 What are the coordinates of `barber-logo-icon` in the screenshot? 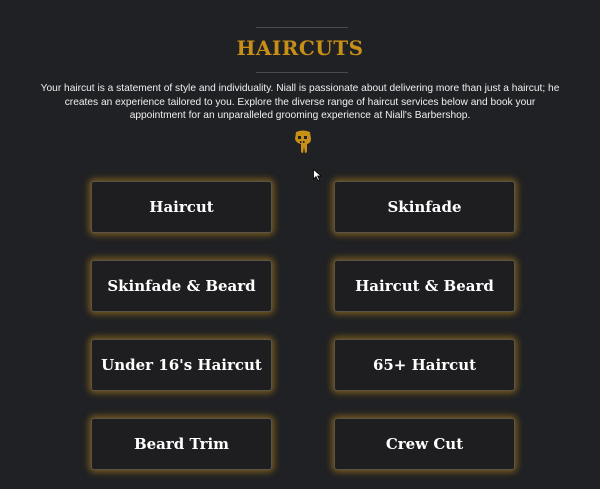 It's located at (303, 142).